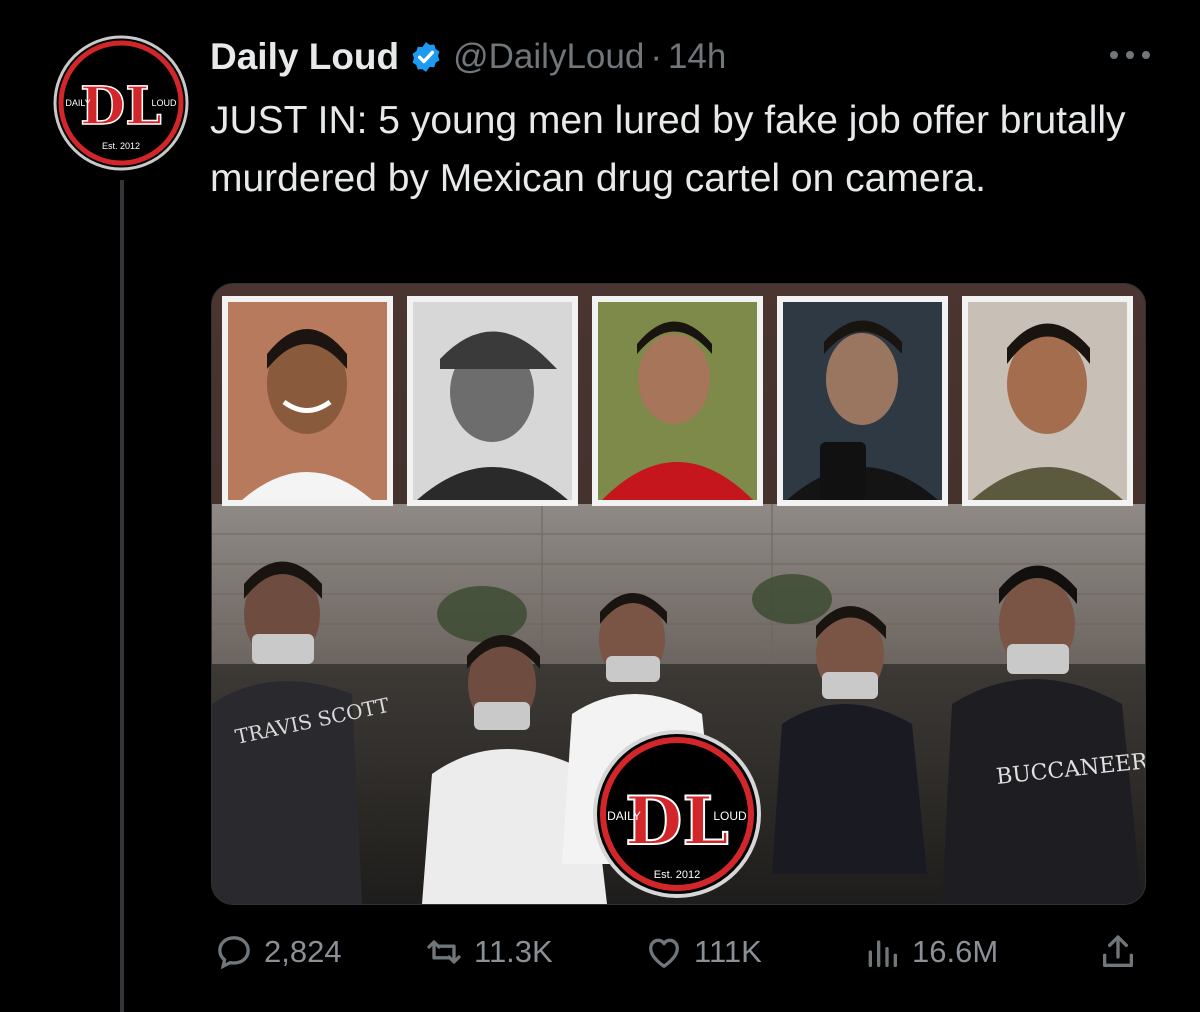  Describe the element at coordinates (697, 57) in the screenshot. I see `tweet-timestamp: 14h` at that location.